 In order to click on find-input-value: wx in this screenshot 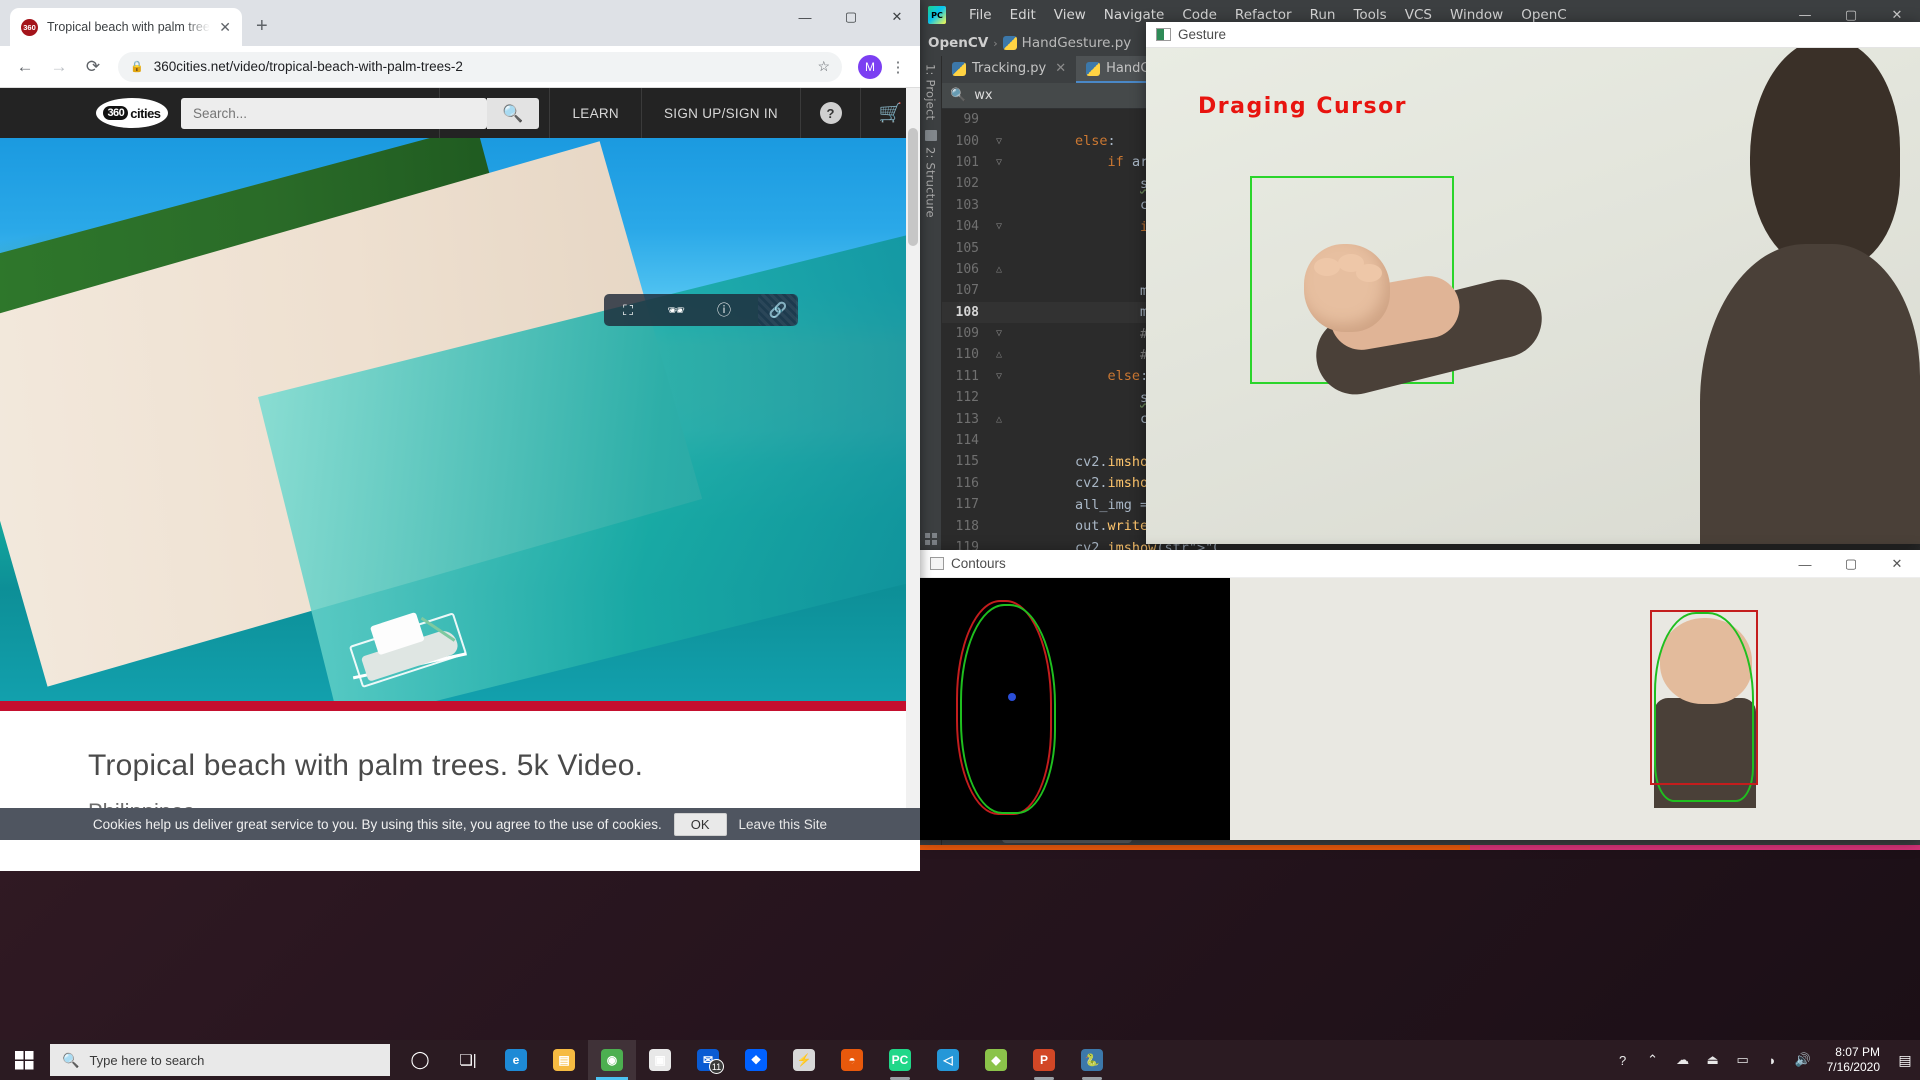, I will do `click(983, 95)`.